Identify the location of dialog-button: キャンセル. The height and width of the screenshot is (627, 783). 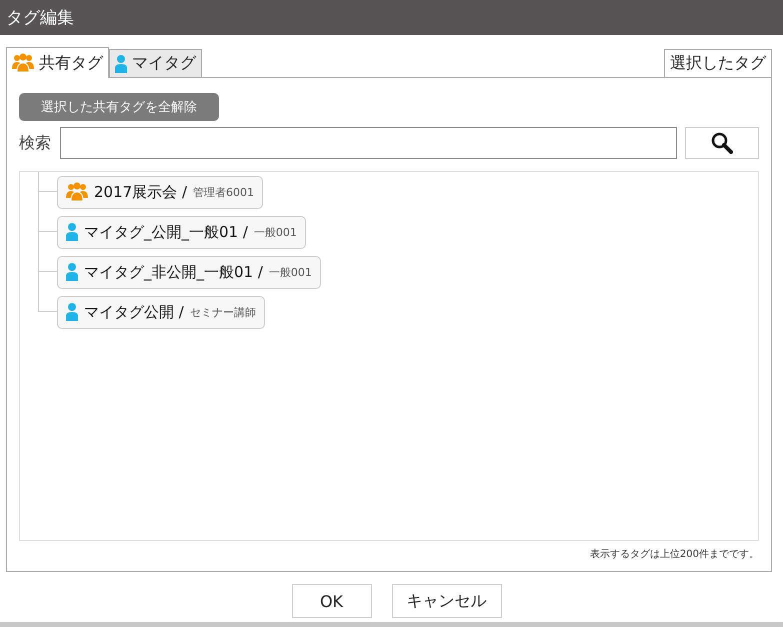
(447, 601).